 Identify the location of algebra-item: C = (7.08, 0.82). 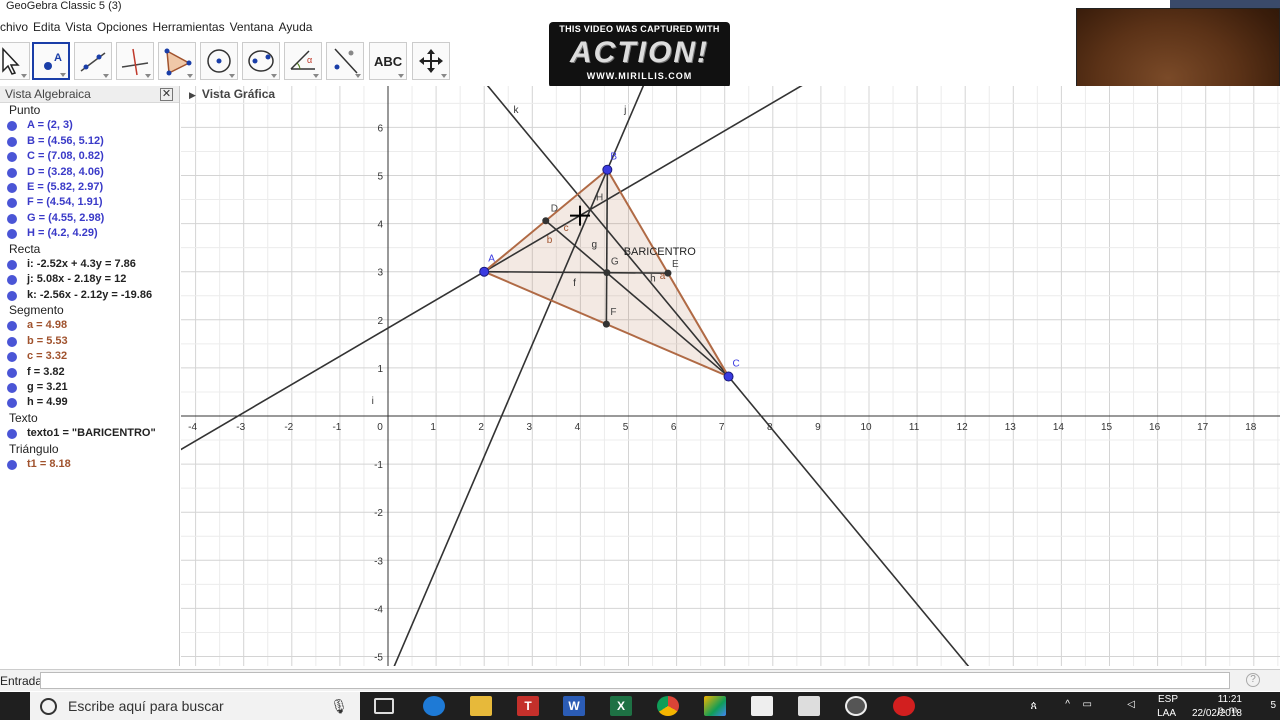
(89, 156).